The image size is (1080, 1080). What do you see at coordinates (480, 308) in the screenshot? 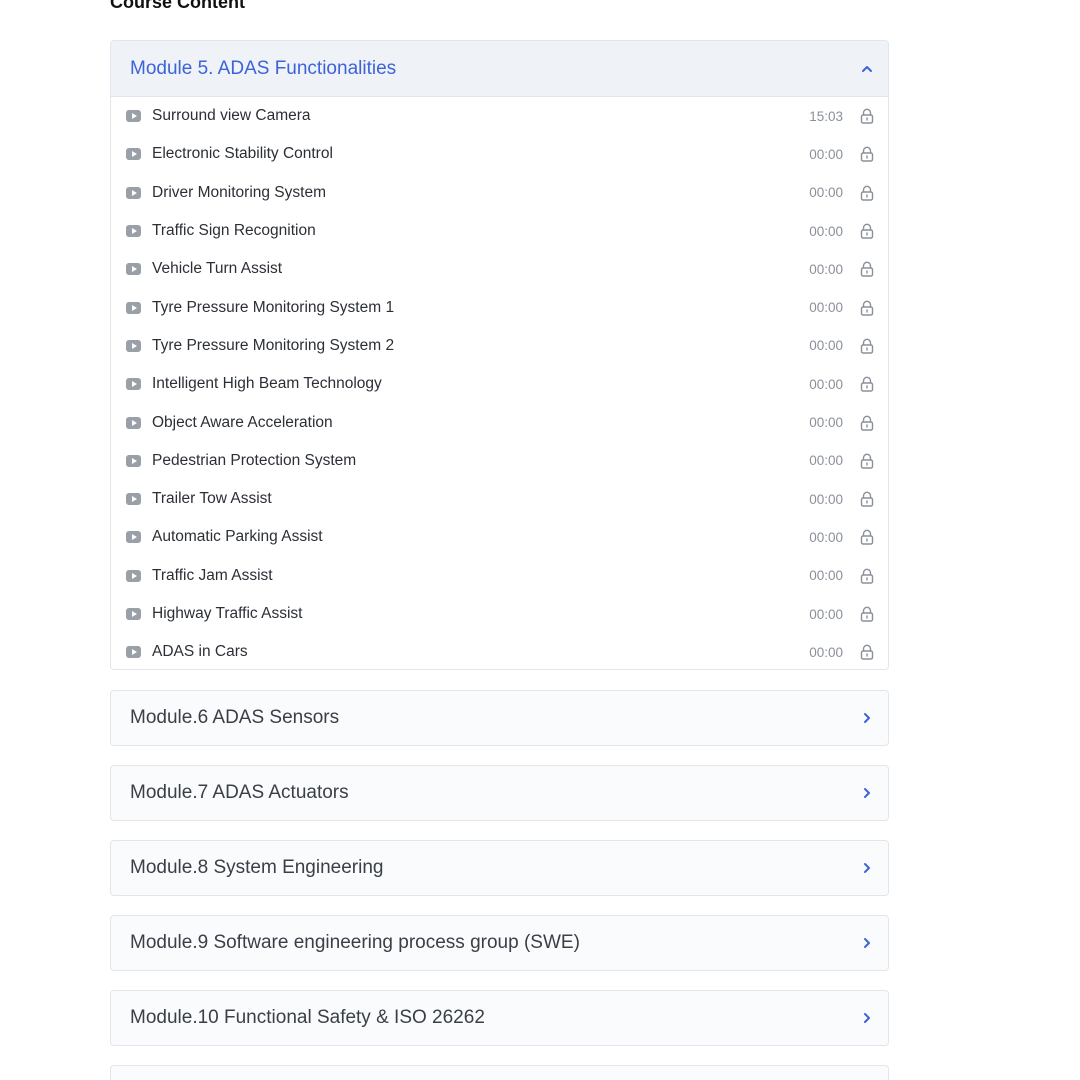
I see `lesson-title: Tyre Pressure Monitoring System 1` at bounding box center [480, 308].